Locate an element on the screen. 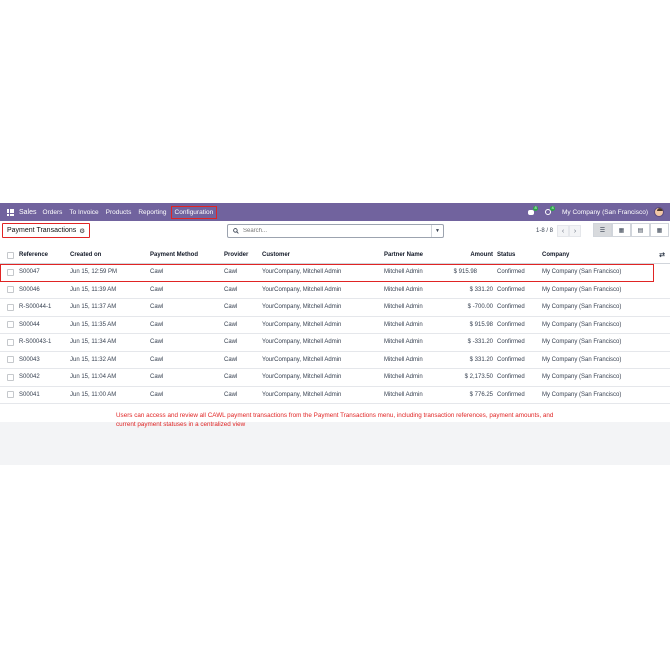 The image size is (670, 670). activities-clock-icon: 4 is located at coordinates (550, 210).